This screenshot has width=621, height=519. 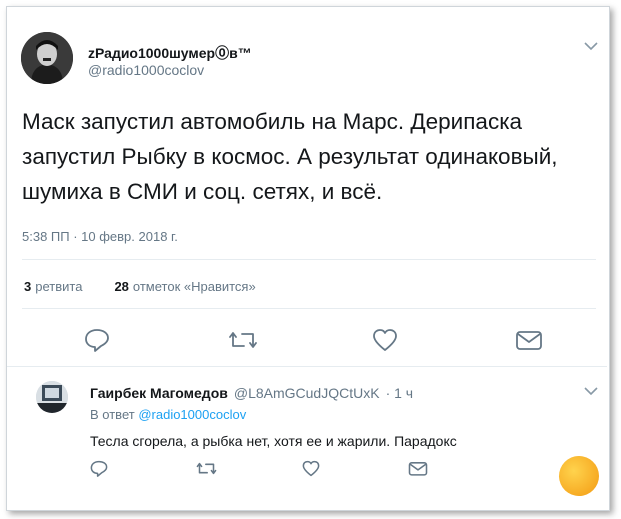 What do you see at coordinates (47, 58) in the screenshot?
I see `avatar` at bounding box center [47, 58].